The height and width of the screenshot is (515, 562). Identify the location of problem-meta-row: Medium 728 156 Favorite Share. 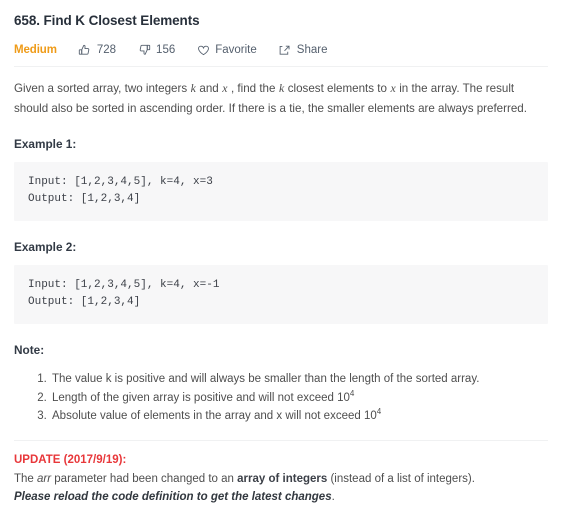
(281, 50).